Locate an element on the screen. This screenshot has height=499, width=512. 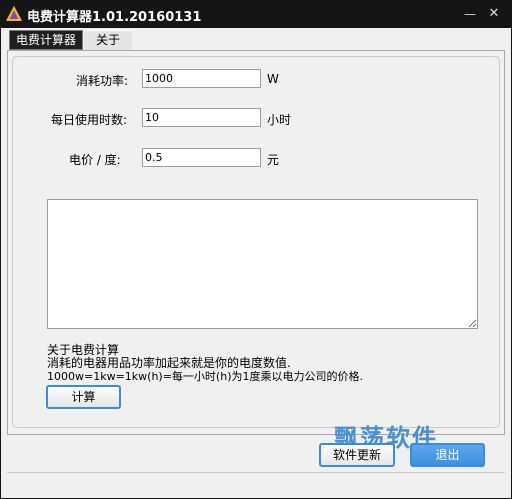
update-button: 软件更新 is located at coordinates (357, 455).